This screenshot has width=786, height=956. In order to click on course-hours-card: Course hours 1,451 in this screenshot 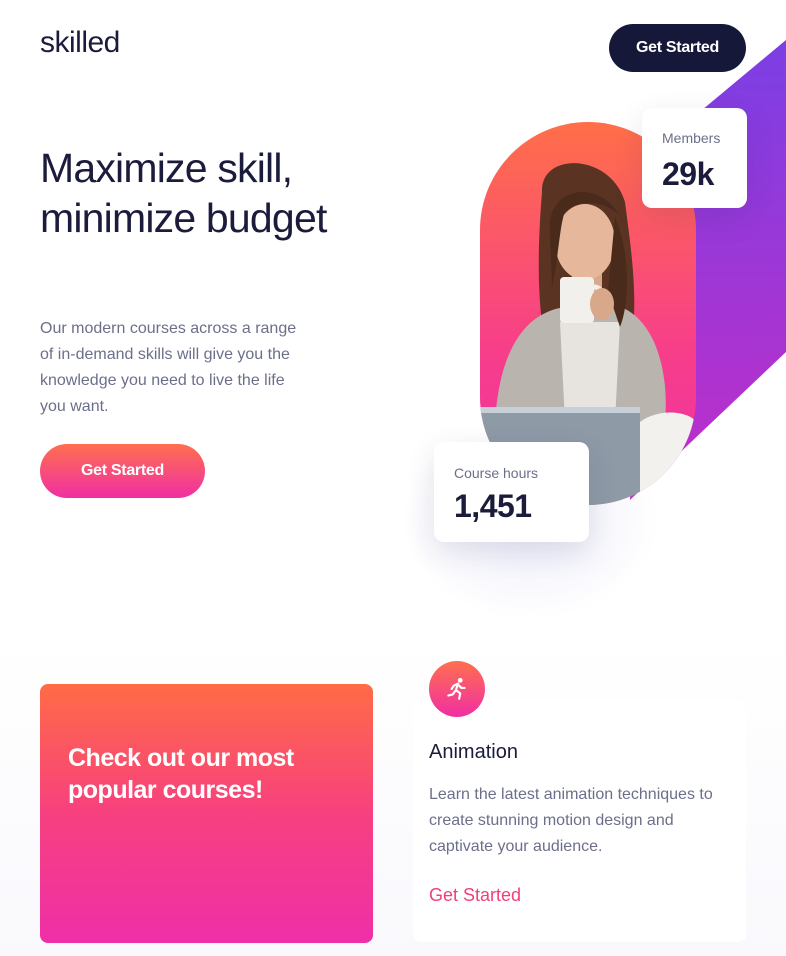, I will do `click(511, 492)`.